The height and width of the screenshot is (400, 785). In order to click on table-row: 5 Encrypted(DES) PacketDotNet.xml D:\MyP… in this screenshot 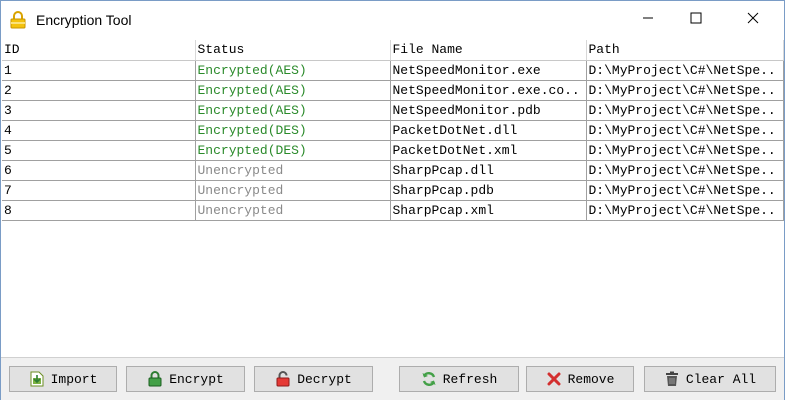, I will do `click(393, 150)`.